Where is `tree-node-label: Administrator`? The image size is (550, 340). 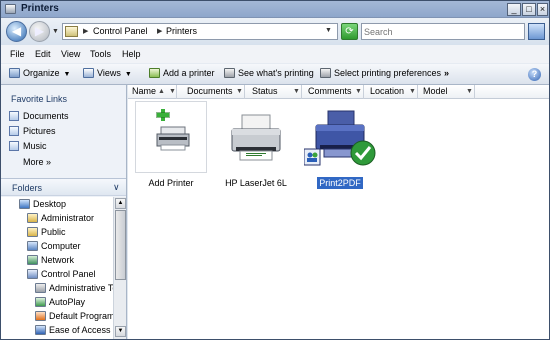
tree-node-label: Administrator is located at coordinates (68, 218).